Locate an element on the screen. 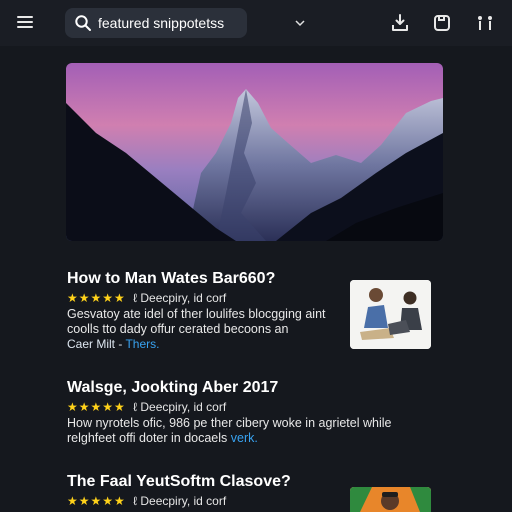  download-icon is located at coordinates (400, 23).